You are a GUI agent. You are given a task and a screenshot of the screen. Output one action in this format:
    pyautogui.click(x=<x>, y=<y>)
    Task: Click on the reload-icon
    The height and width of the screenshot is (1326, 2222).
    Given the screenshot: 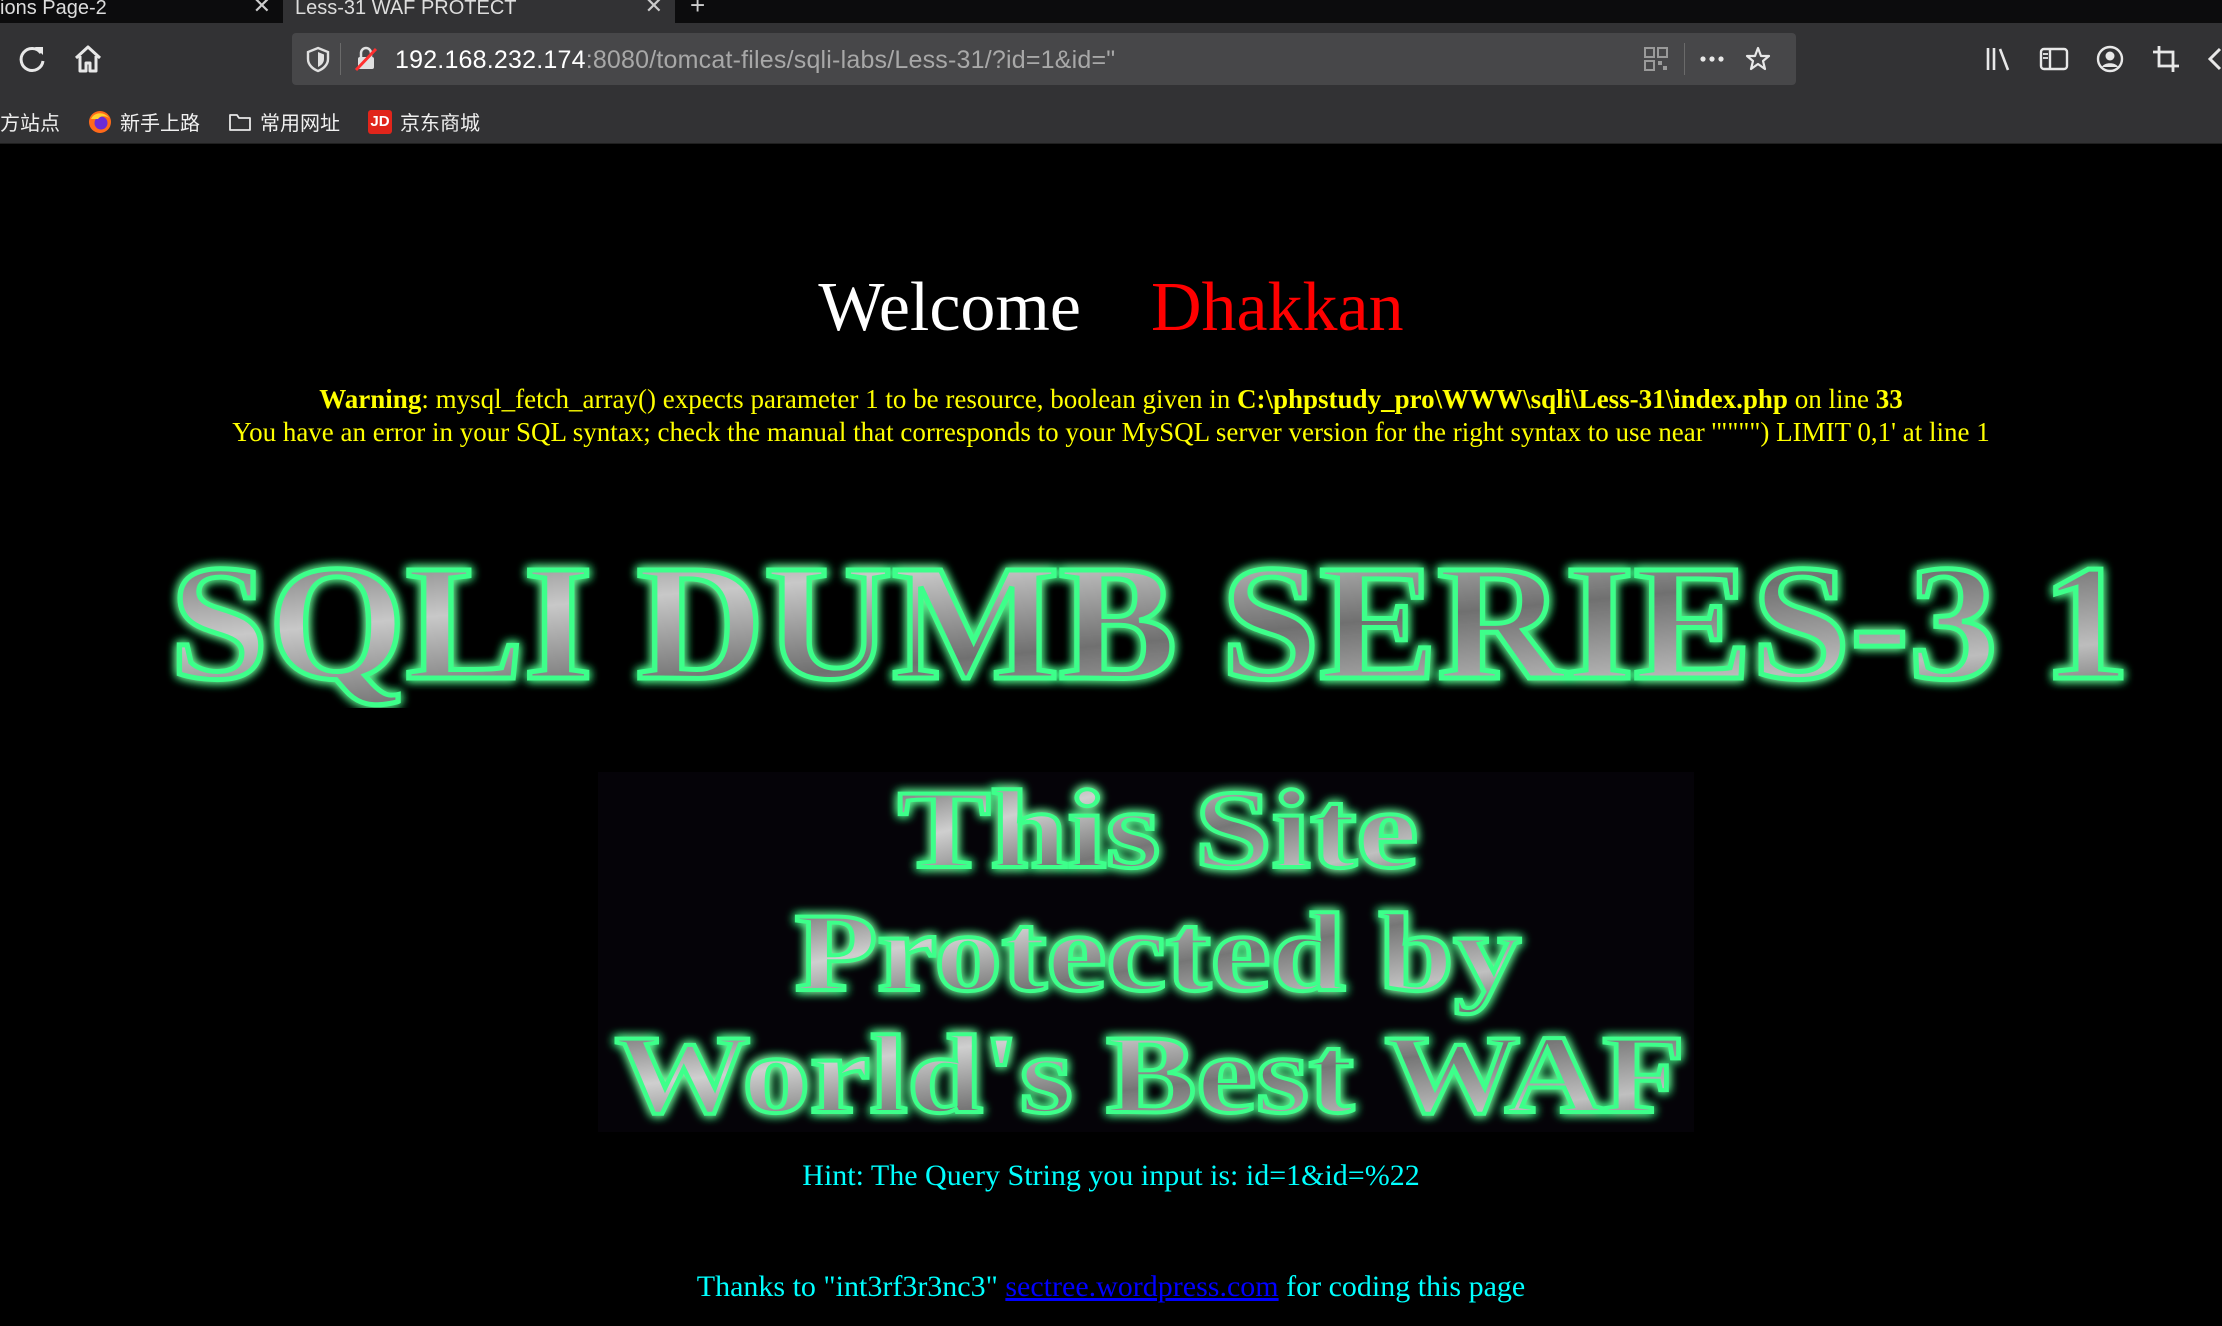 What is the action you would take?
    pyautogui.click(x=32, y=59)
    